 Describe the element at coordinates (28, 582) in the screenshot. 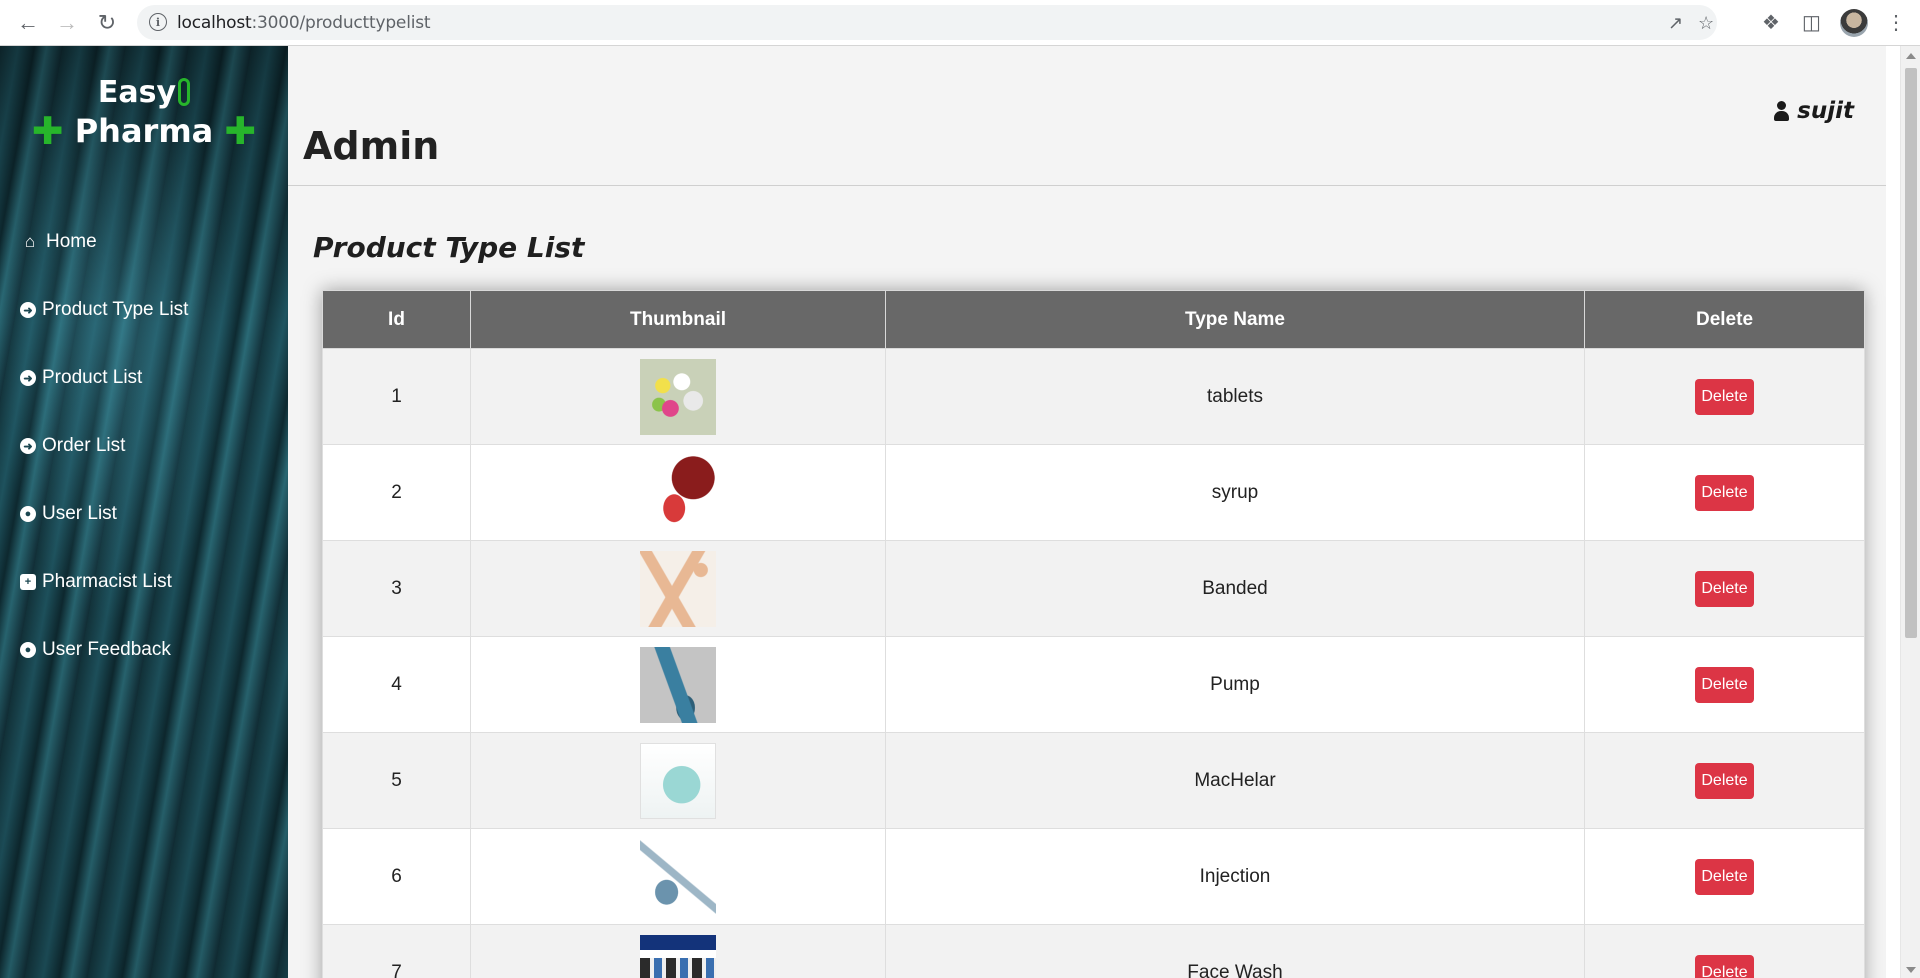

I see `medkit-icon: +` at that location.